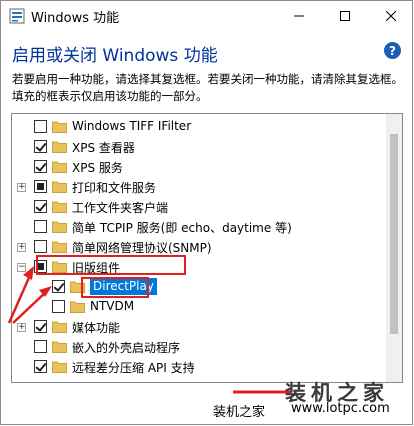  I want to click on close-button, so click(390, 16).